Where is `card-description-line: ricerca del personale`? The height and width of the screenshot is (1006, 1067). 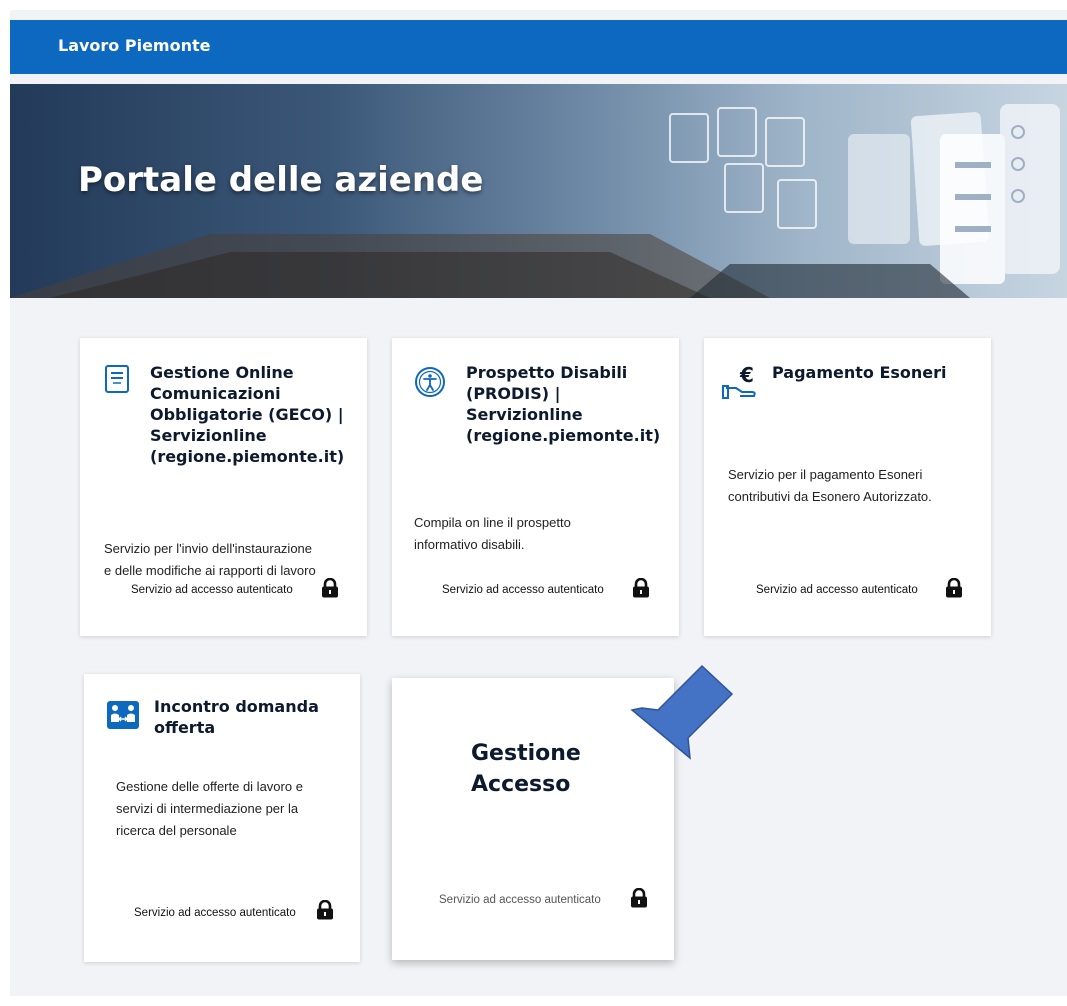
card-description-line: ricerca del personale is located at coordinates (176, 830).